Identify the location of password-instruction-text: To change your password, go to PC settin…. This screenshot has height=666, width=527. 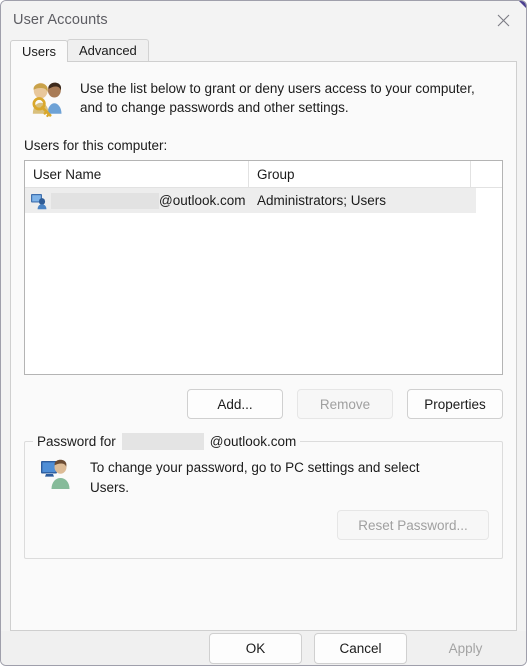
(255, 477).